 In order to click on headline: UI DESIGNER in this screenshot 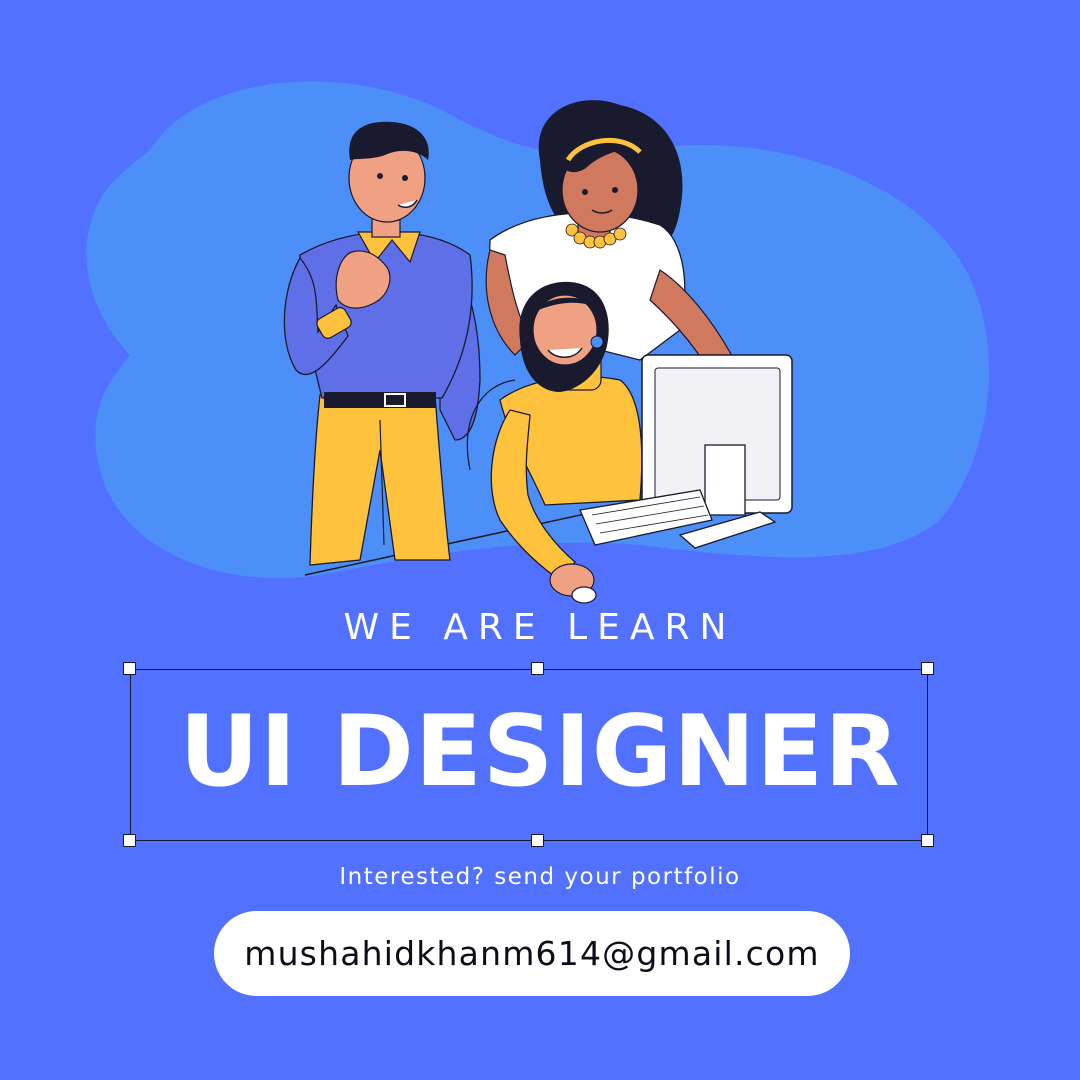, I will do `click(540, 752)`.